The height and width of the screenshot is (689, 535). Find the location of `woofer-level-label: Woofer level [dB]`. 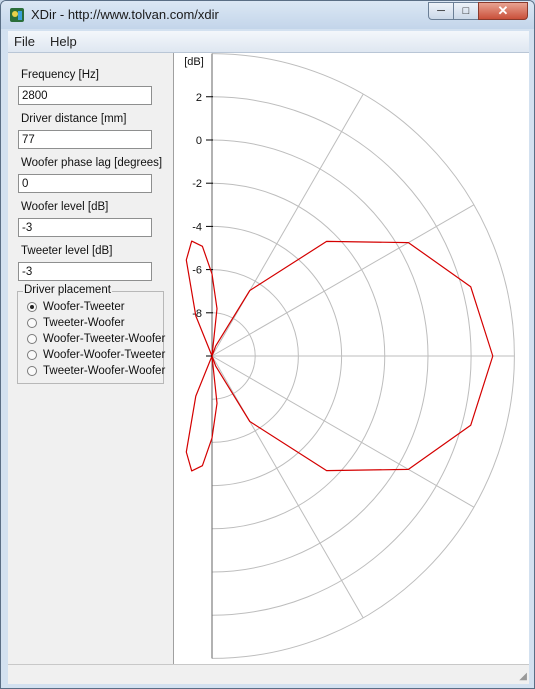

woofer-level-label: Woofer level [dB] is located at coordinates (65, 207).